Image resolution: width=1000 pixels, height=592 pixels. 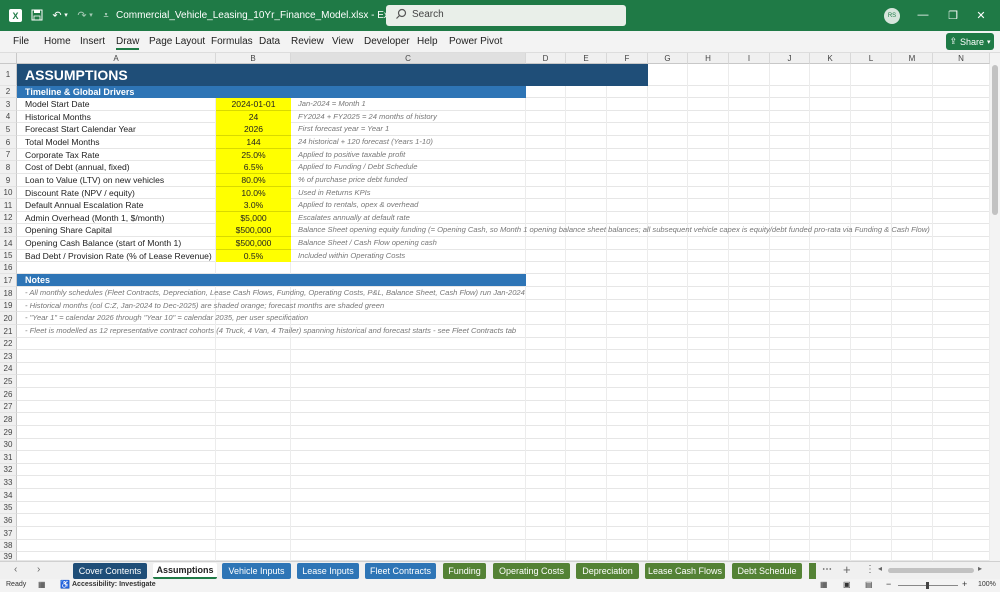 I want to click on undo-dropdown-icon: ▾, so click(x=66, y=15).